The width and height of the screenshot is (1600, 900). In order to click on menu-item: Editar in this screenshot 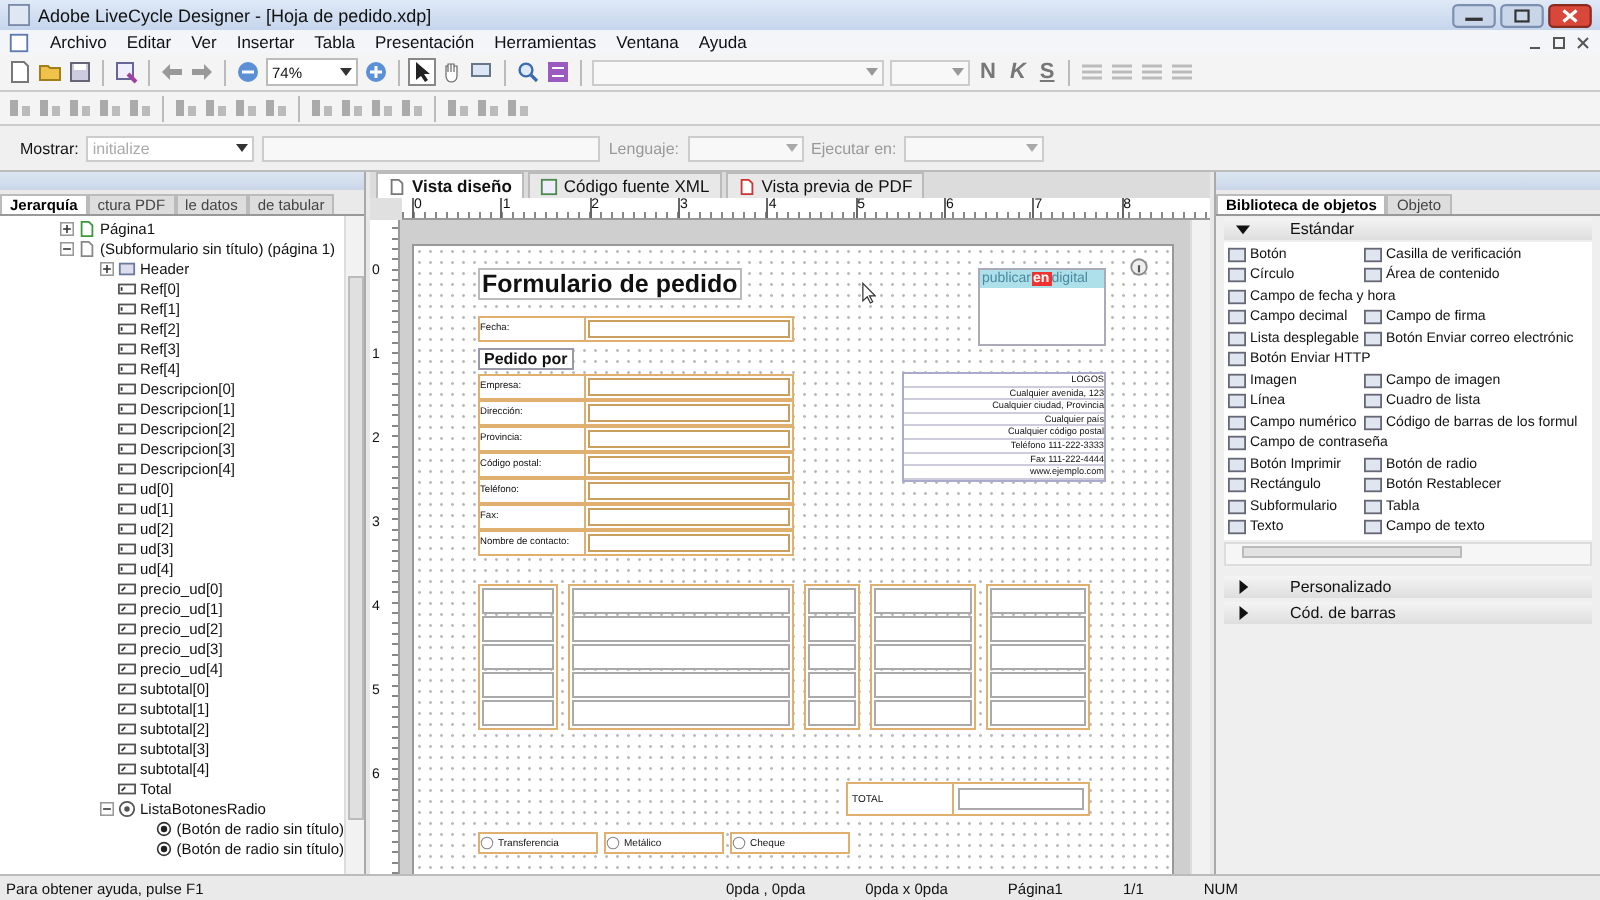, I will do `click(149, 42)`.